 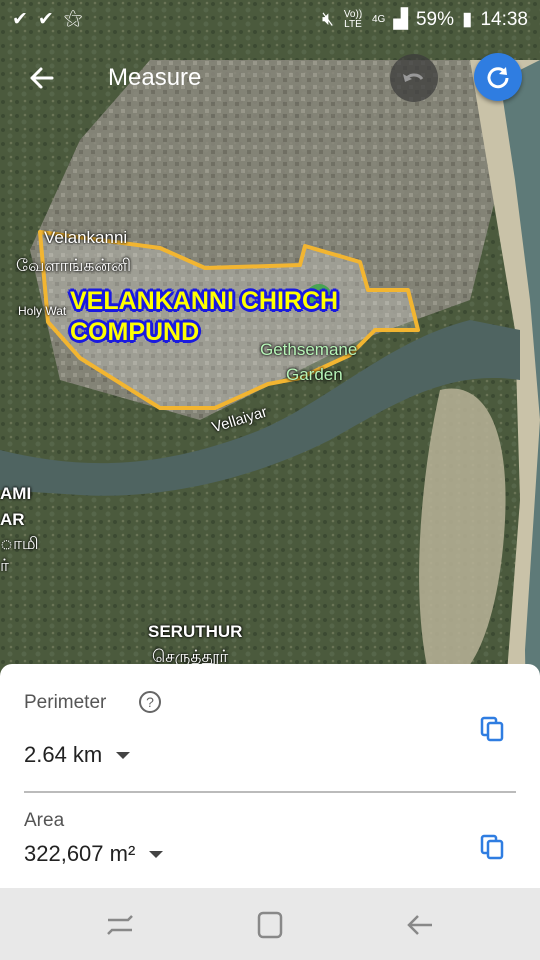 I want to click on refresh-button, so click(x=498, y=77).